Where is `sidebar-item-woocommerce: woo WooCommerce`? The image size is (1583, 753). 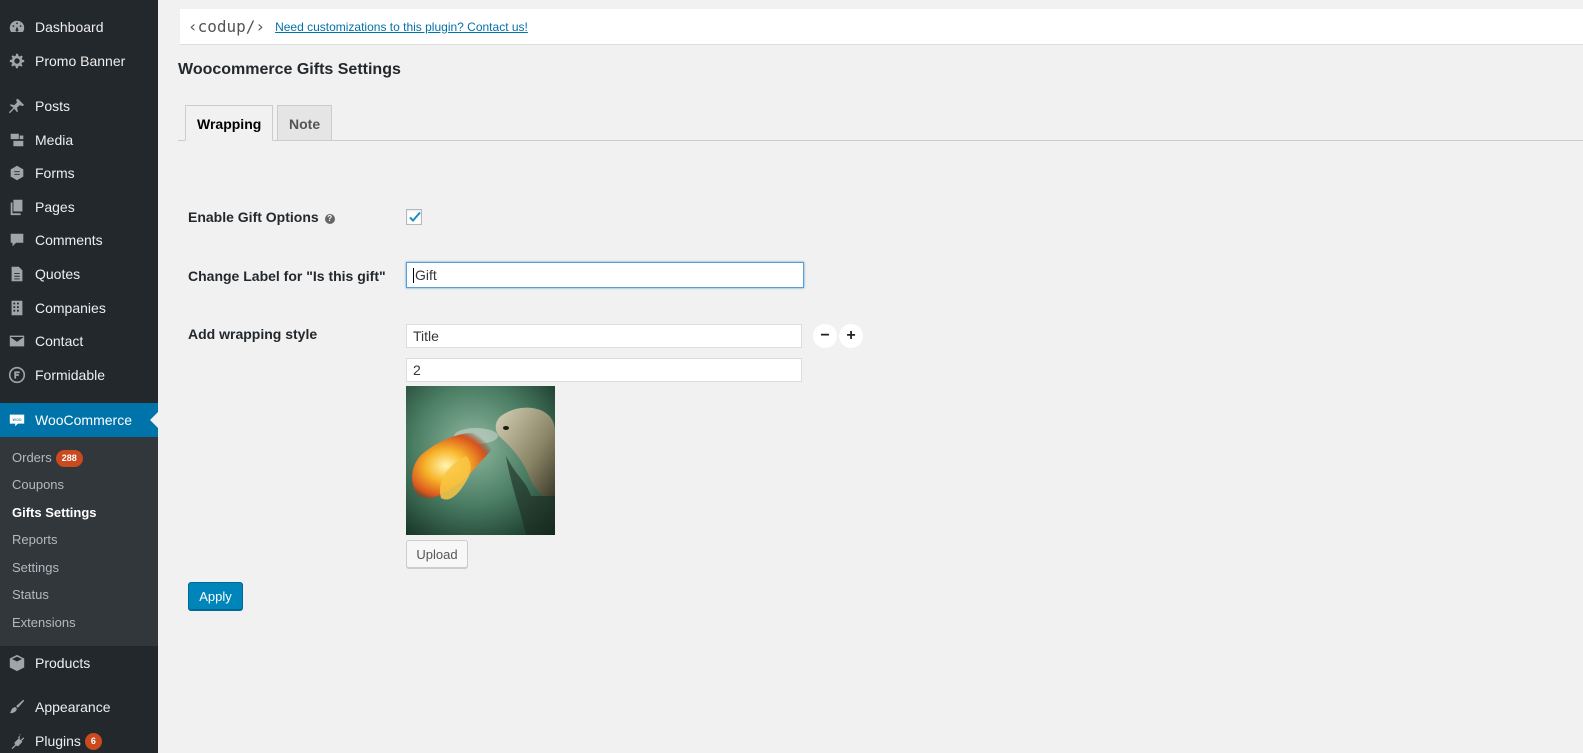
sidebar-item-woocommerce: woo WooCommerce is located at coordinates (79, 420).